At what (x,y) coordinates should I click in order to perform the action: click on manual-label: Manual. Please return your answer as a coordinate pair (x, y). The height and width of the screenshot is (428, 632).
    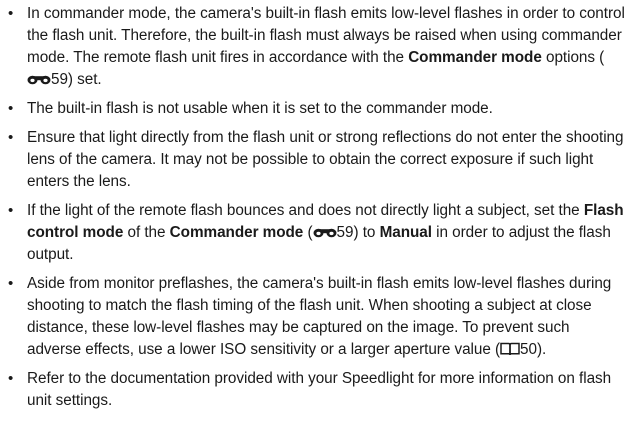
    Looking at the image, I should click on (405, 232).